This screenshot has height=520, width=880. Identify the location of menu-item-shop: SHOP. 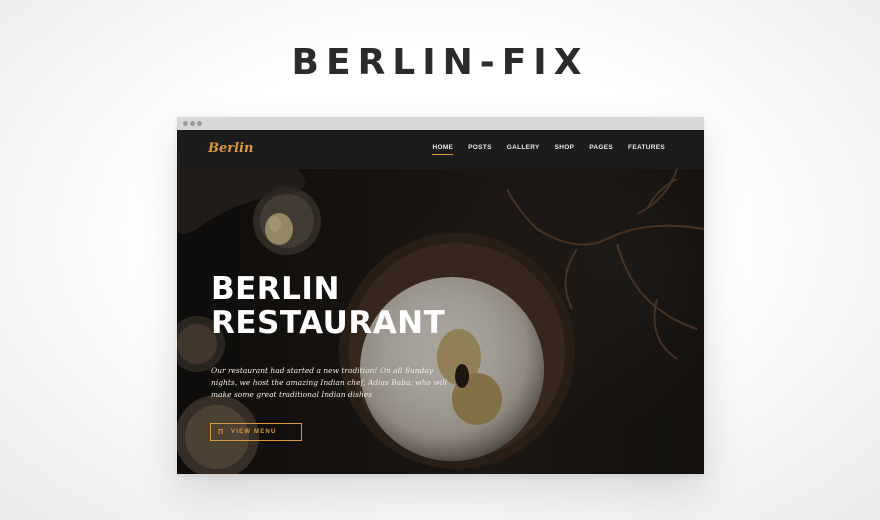
(565, 147).